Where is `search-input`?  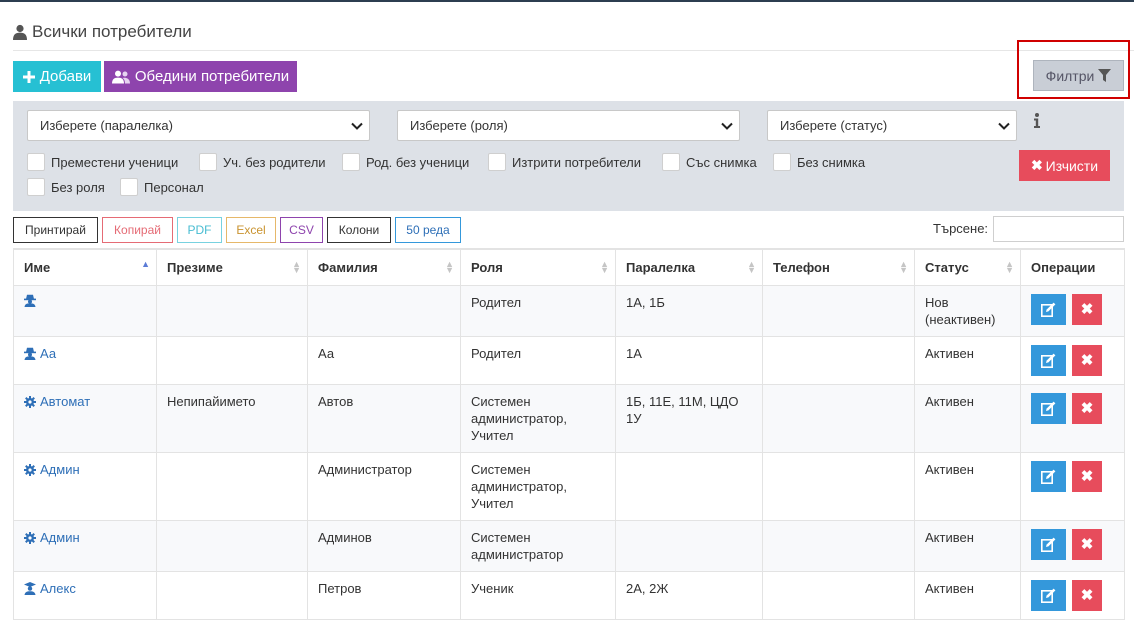
search-input is located at coordinates (1058, 229).